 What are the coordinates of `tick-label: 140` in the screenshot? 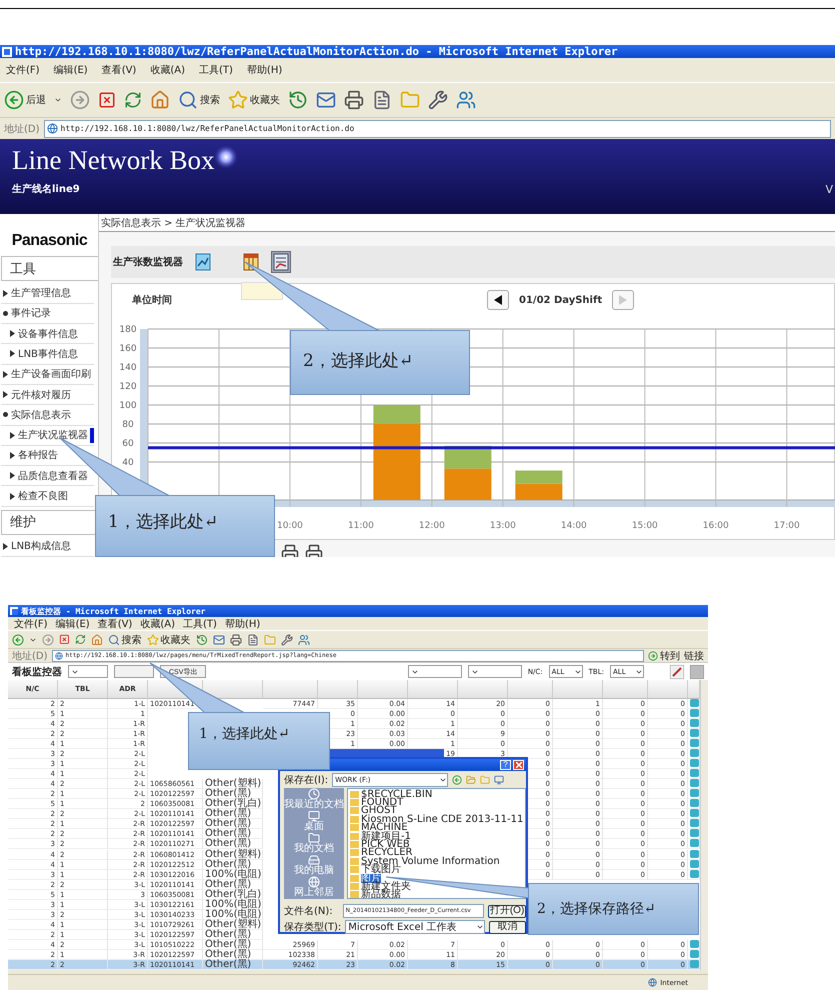 It's located at (128, 368).